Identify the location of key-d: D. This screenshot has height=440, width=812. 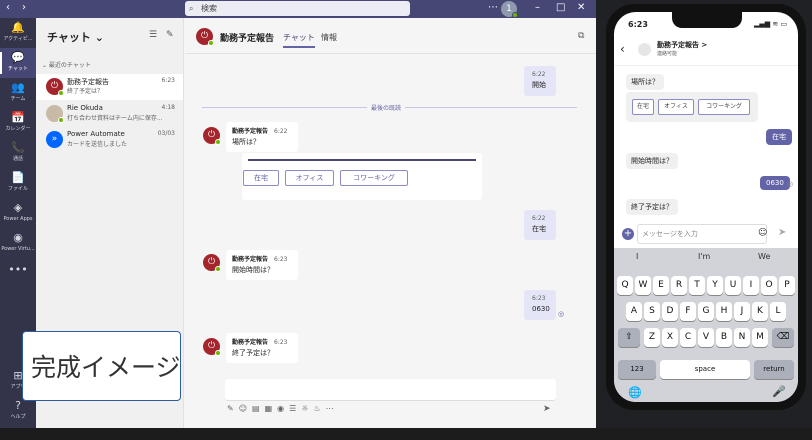
(670, 311).